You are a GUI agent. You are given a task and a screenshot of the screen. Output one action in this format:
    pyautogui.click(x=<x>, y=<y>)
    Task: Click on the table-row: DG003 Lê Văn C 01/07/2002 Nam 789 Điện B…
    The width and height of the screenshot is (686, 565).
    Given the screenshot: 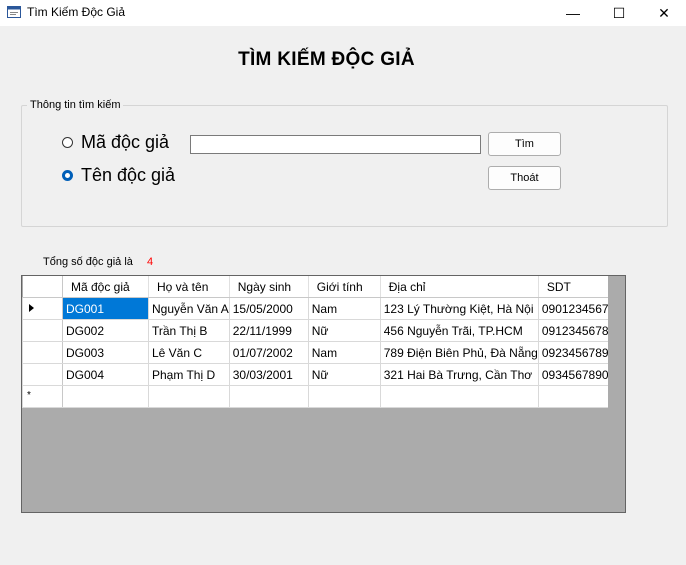 What is the action you would take?
    pyautogui.click(x=321, y=352)
    